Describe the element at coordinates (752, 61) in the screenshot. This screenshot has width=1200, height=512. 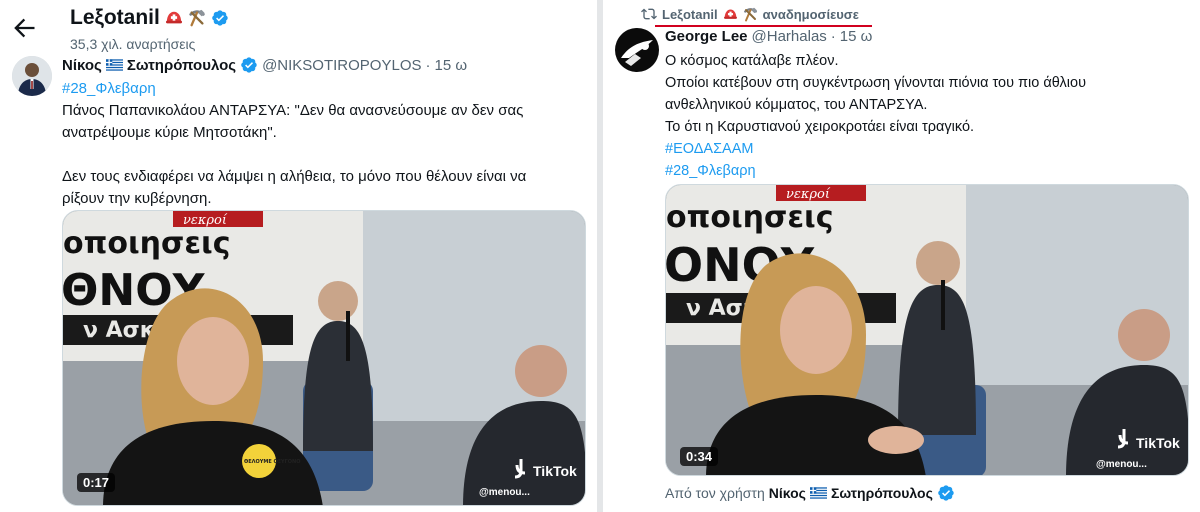
I see `tweet-text-line: Ο κόσμος κατάλαβε πλέον.` at that location.